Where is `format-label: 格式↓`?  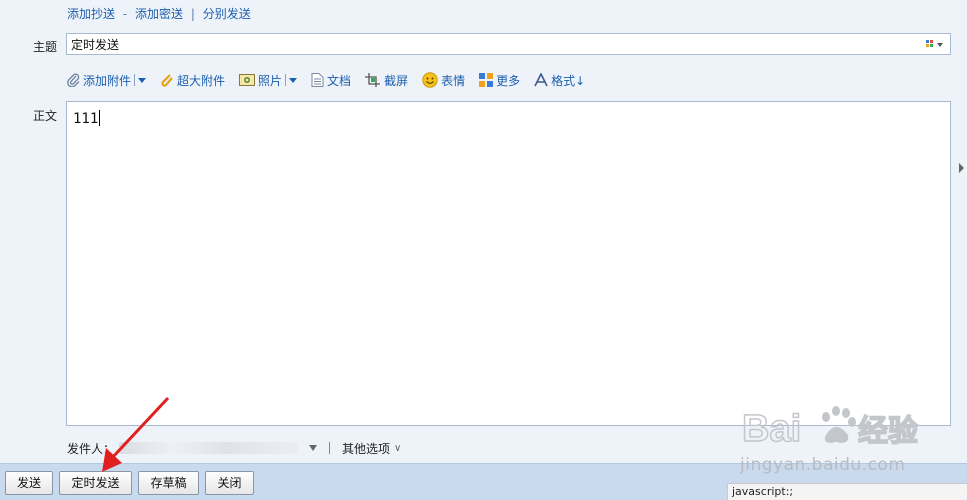 format-label: 格式↓ is located at coordinates (568, 80).